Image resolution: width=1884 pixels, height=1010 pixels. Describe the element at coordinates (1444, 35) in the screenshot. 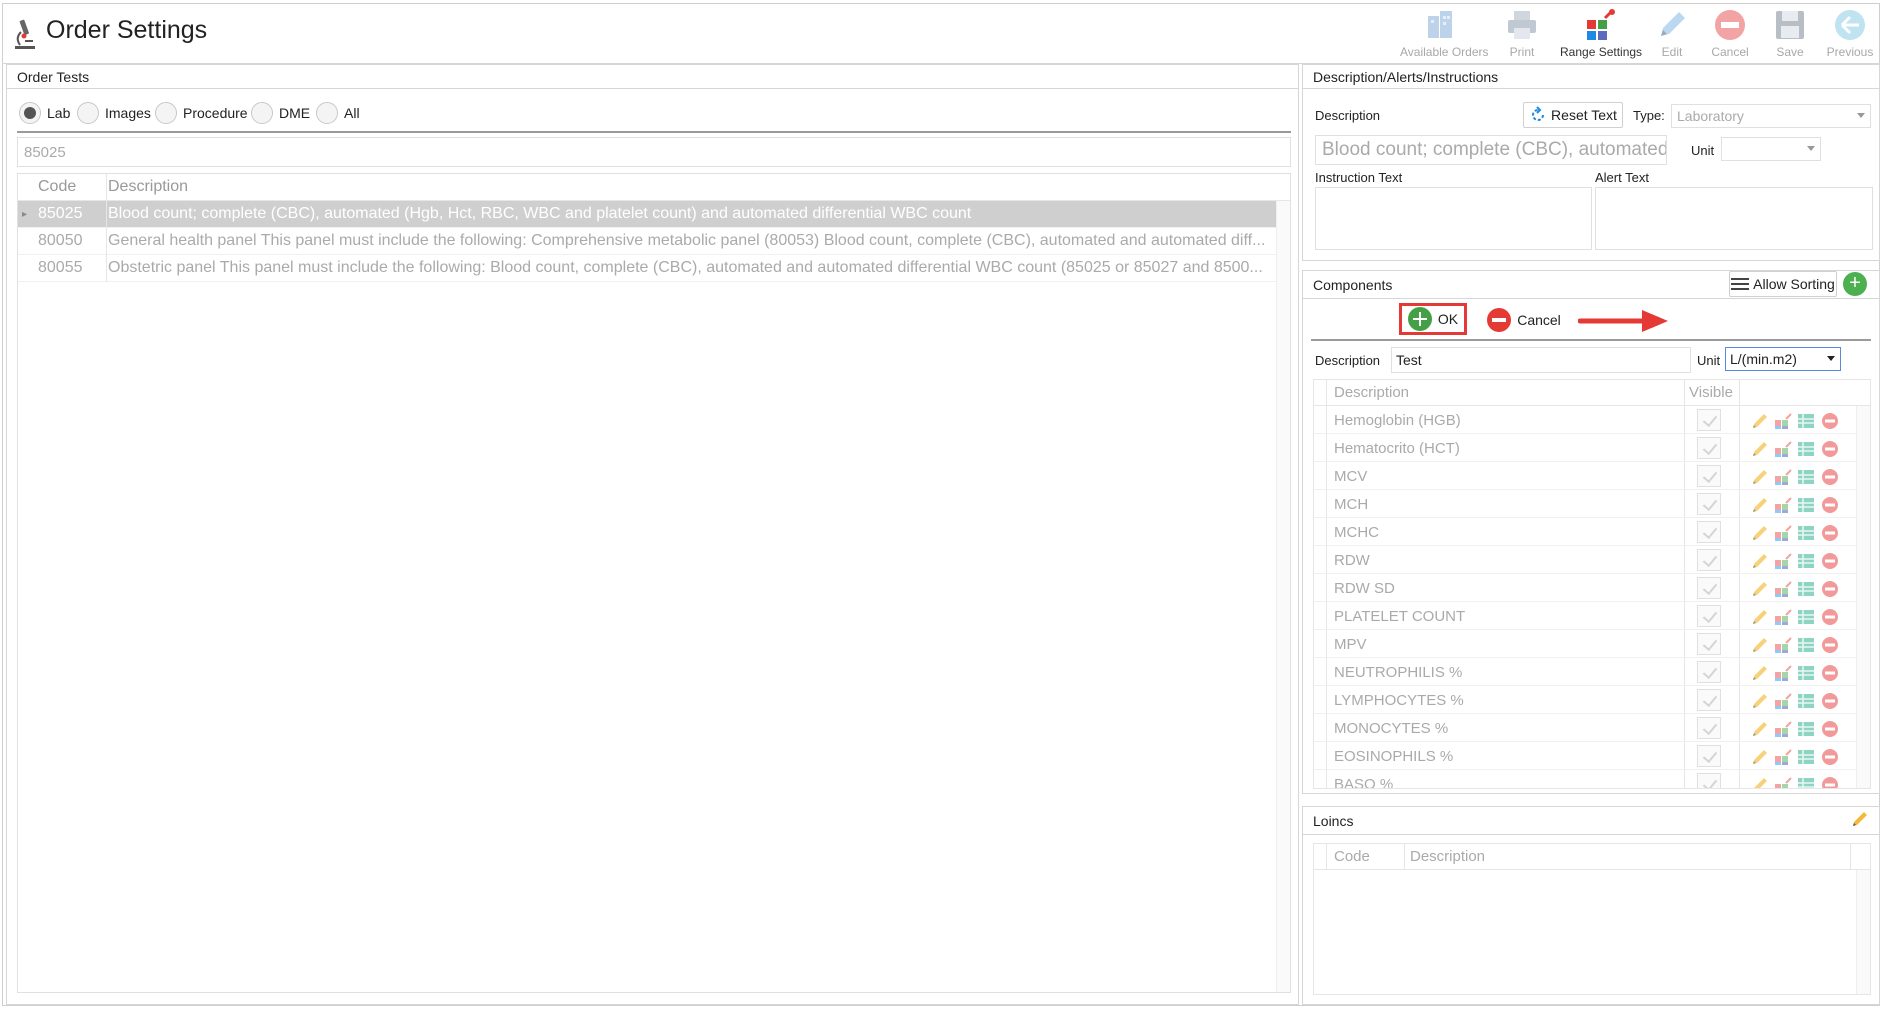

I see `available-orders-button: Available Orders` at that location.